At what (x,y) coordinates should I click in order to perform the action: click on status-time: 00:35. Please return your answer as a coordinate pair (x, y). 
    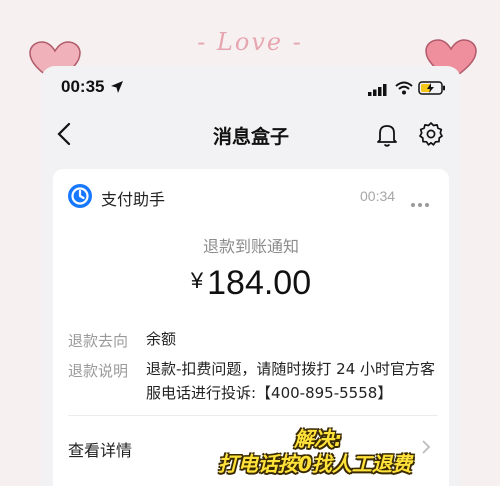
    Looking at the image, I should click on (83, 86).